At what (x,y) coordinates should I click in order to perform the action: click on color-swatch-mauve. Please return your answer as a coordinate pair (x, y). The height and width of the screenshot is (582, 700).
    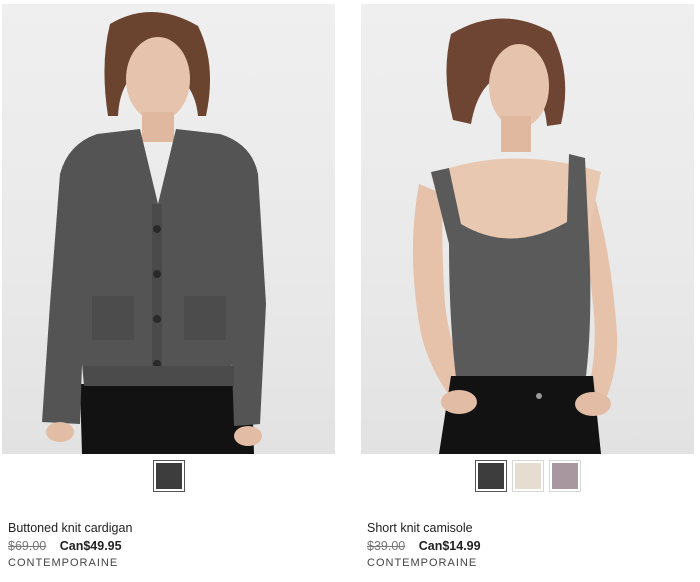
    Looking at the image, I should click on (564, 476).